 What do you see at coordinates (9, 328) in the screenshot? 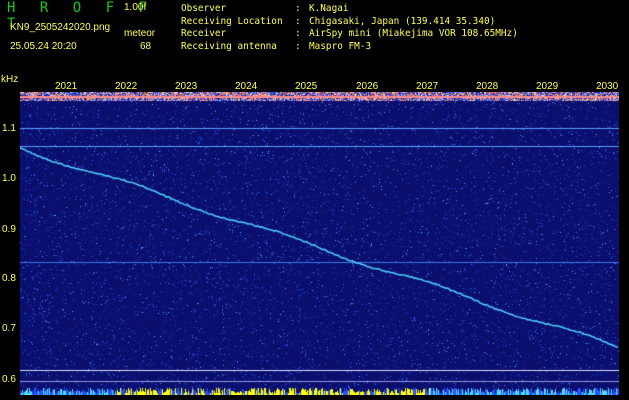
I see `y-tick-label: 0.7` at bounding box center [9, 328].